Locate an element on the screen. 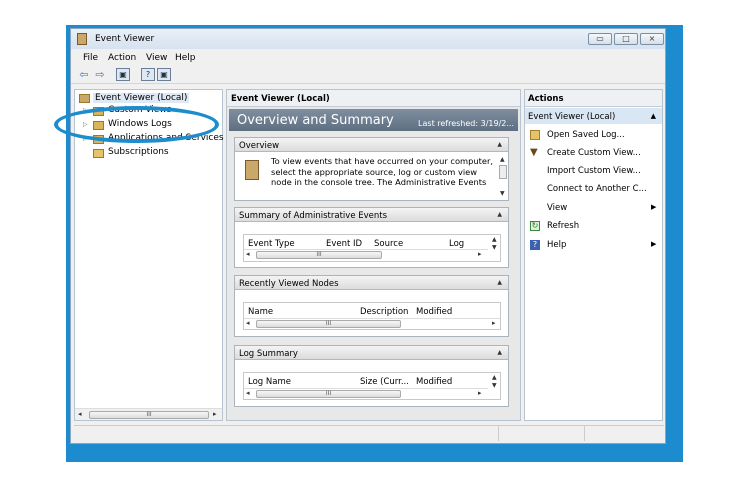 The image size is (750, 488). show-hide-action-pane-icon: ▣ is located at coordinates (164, 74).